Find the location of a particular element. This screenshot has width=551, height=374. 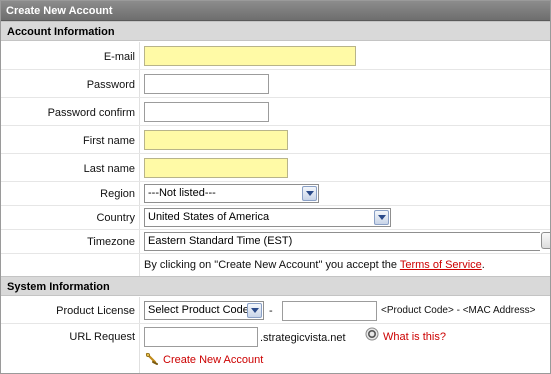

last-name-label: Last name is located at coordinates (109, 169).